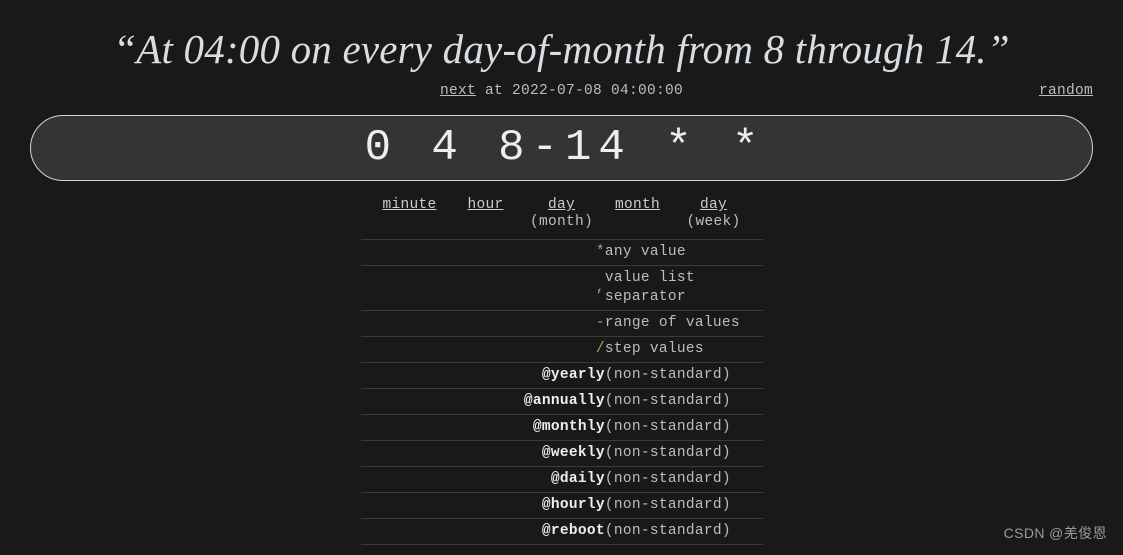 The height and width of the screenshot is (555, 1123). Describe the element at coordinates (683, 324) in the screenshot. I see `description-cell: range of values` at that location.